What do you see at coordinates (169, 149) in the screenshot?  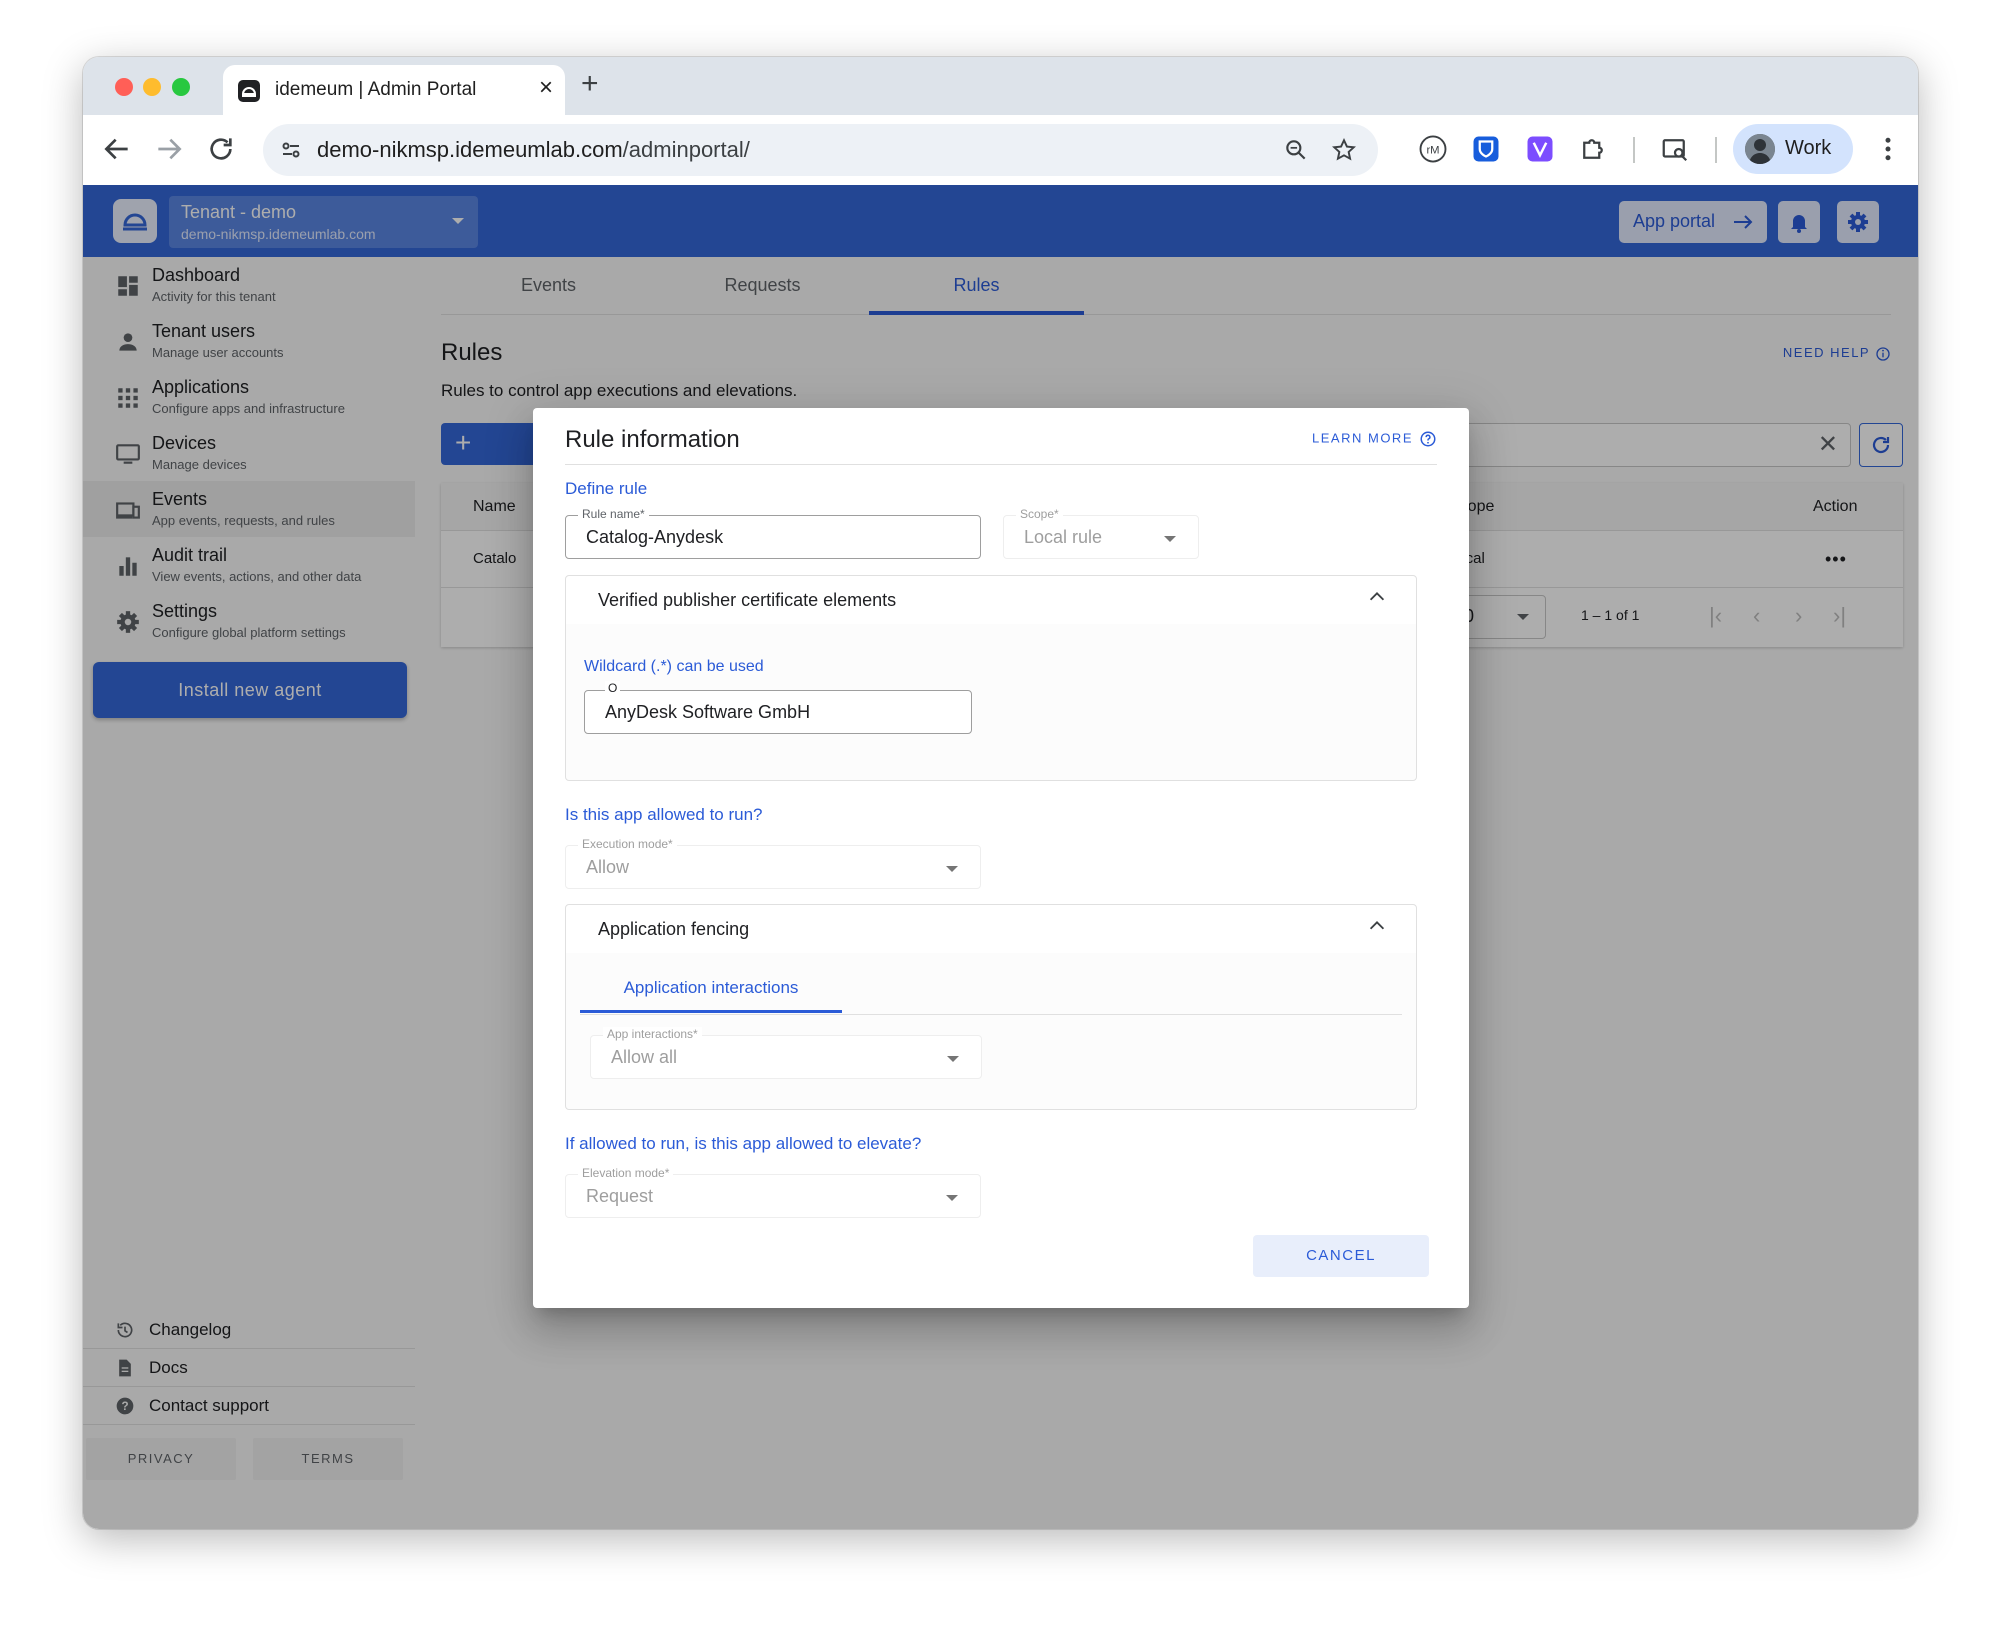 I see `forward-arrow-icon` at bounding box center [169, 149].